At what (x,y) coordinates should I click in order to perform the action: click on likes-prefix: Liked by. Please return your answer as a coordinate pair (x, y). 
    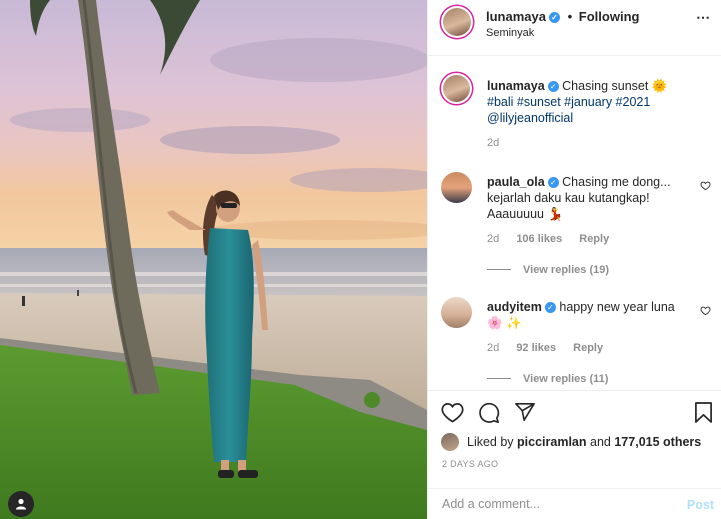
    Looking at the image, I should click on (490, 442).